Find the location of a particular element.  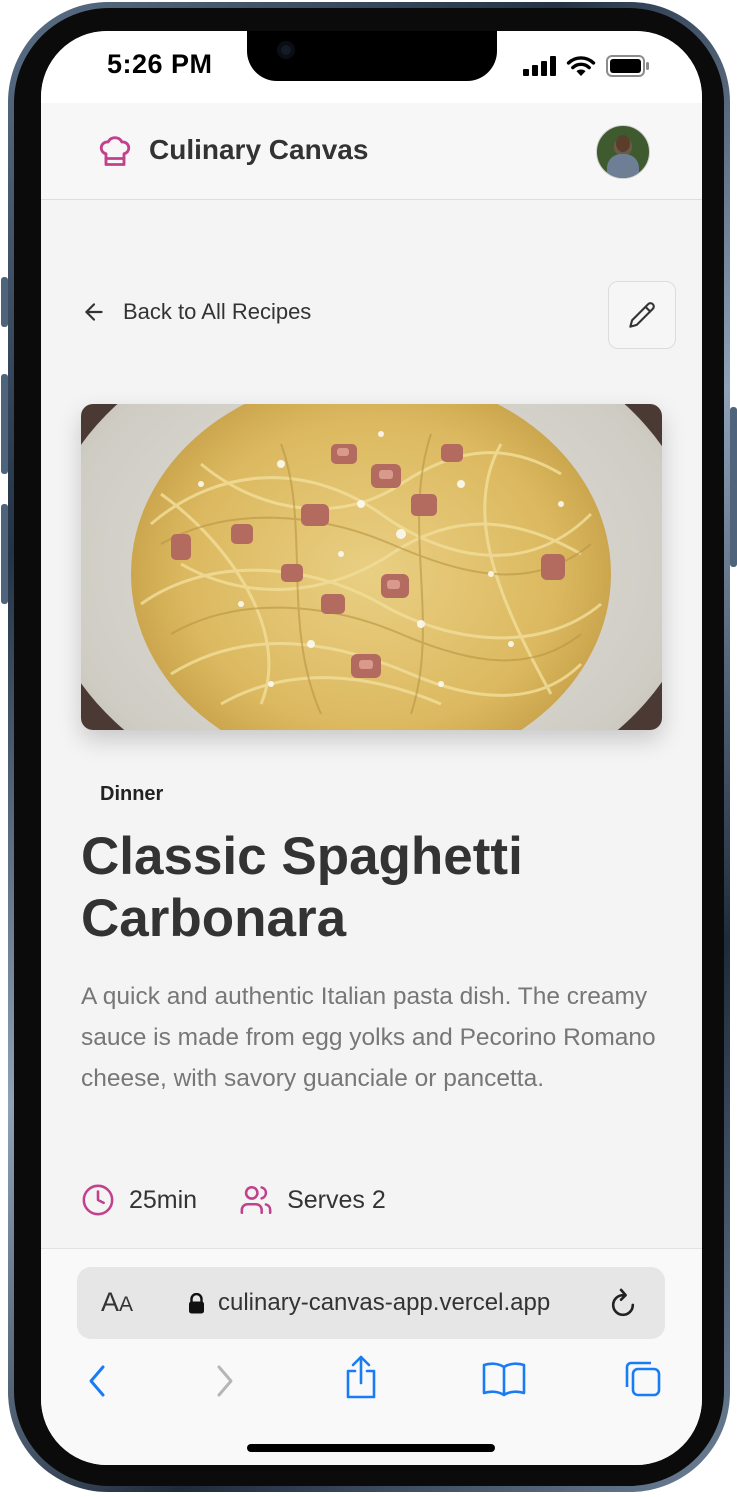

recipe-title: Classic Spaghetti Carbonara is located at coordinates (302, 887).